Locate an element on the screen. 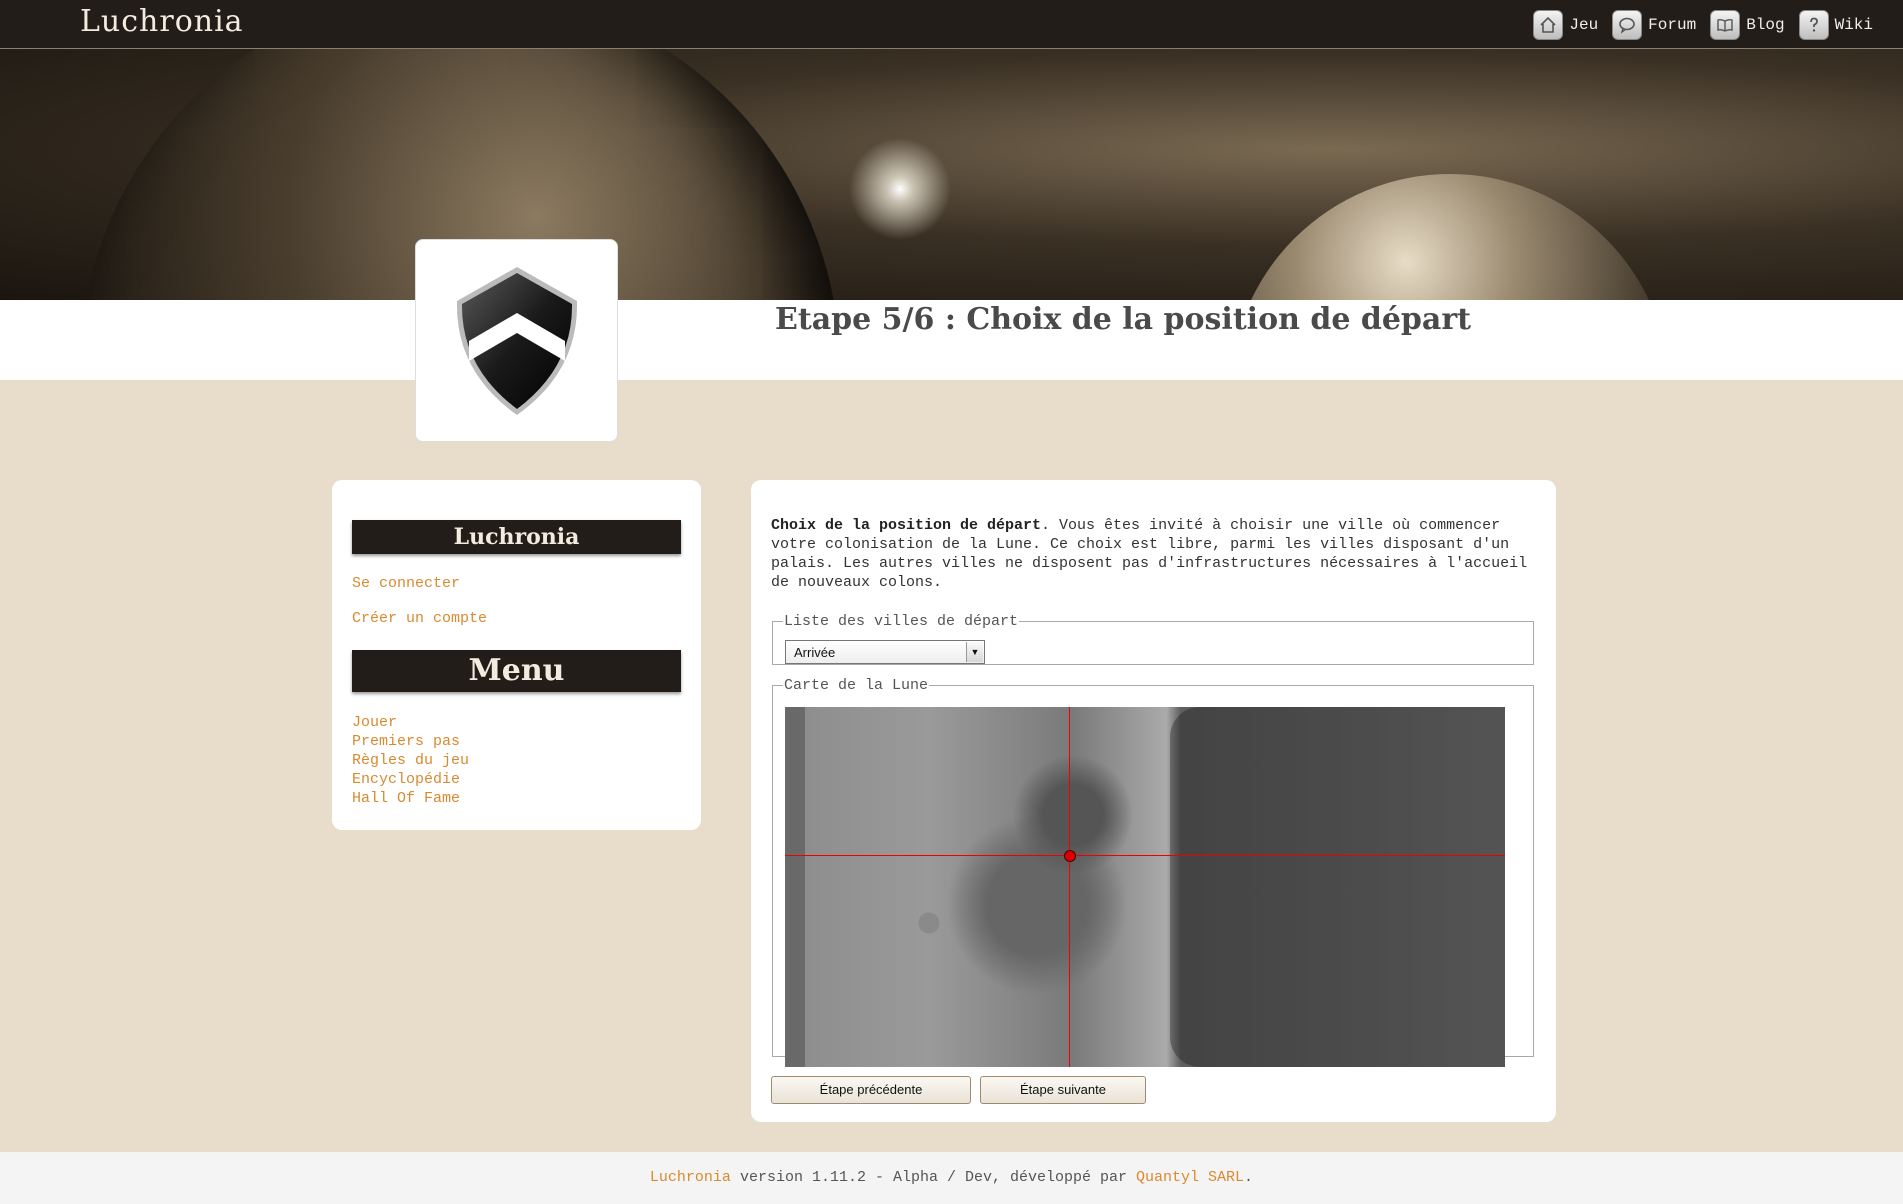  map-dark-side is located at coordinates (1337, 887).